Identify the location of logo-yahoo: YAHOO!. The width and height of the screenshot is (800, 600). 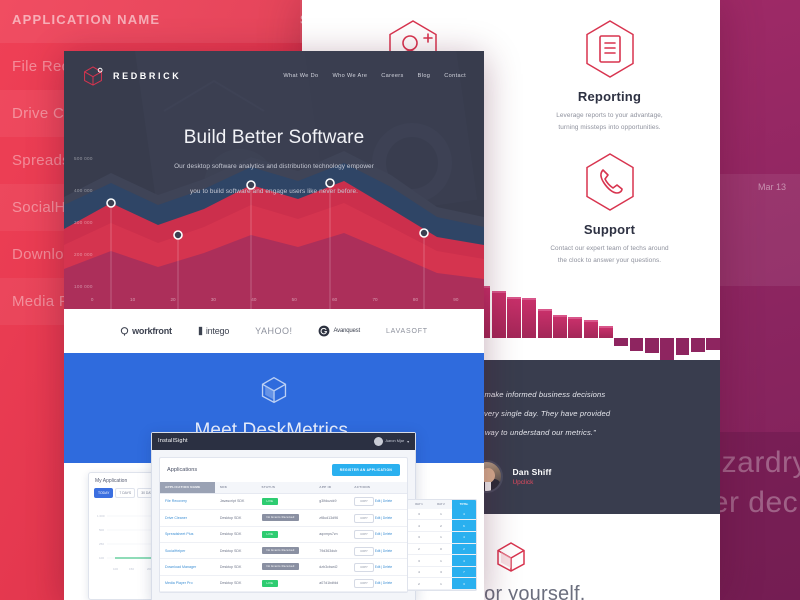
(273, 331).